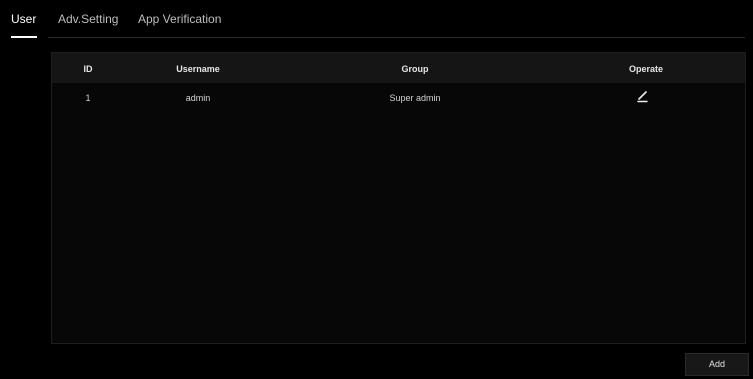 The image size is (753, 379). I want to click on tab-divider, so click(396, 37).